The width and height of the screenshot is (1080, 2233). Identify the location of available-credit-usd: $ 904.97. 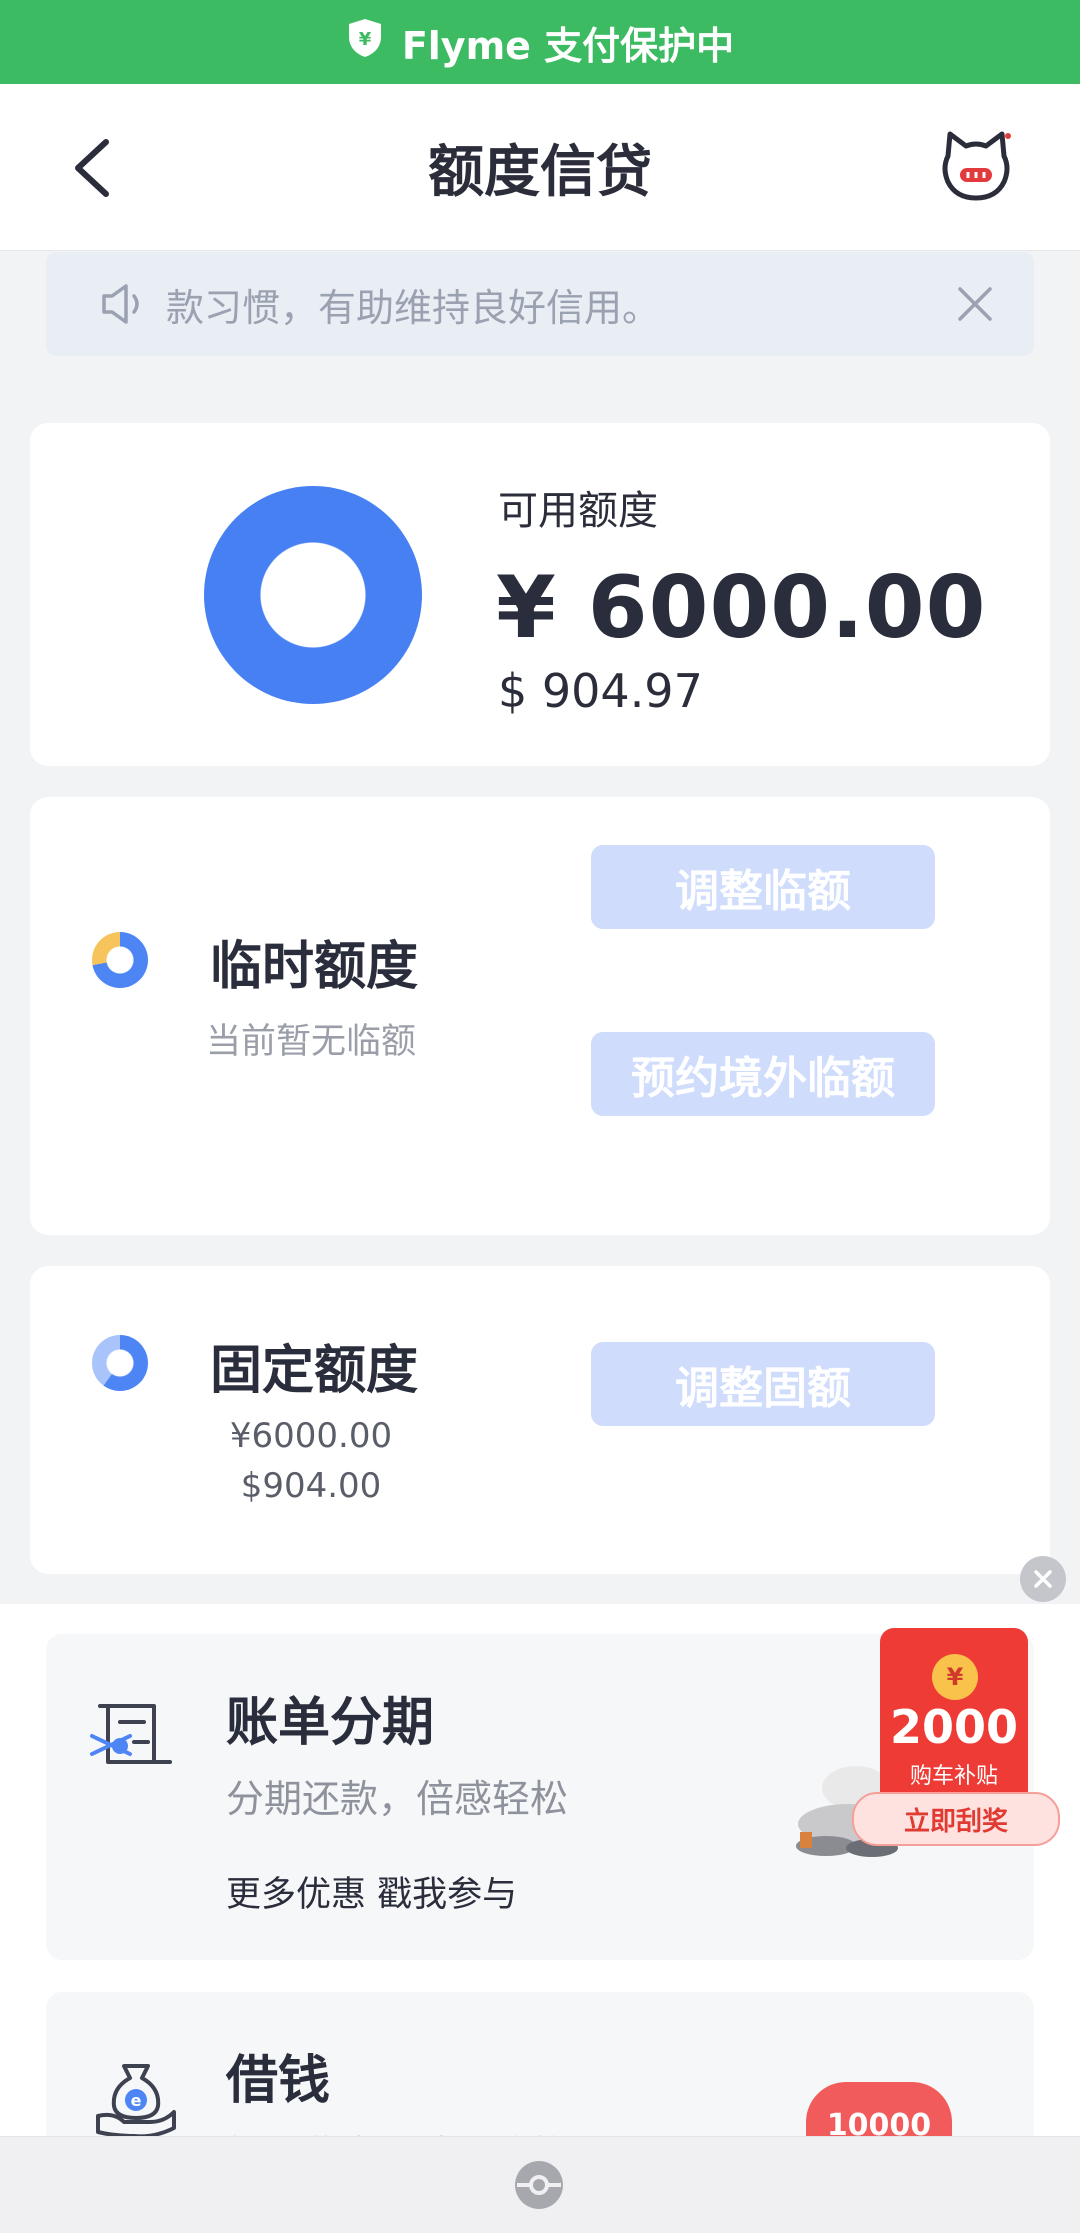
(600, 691).